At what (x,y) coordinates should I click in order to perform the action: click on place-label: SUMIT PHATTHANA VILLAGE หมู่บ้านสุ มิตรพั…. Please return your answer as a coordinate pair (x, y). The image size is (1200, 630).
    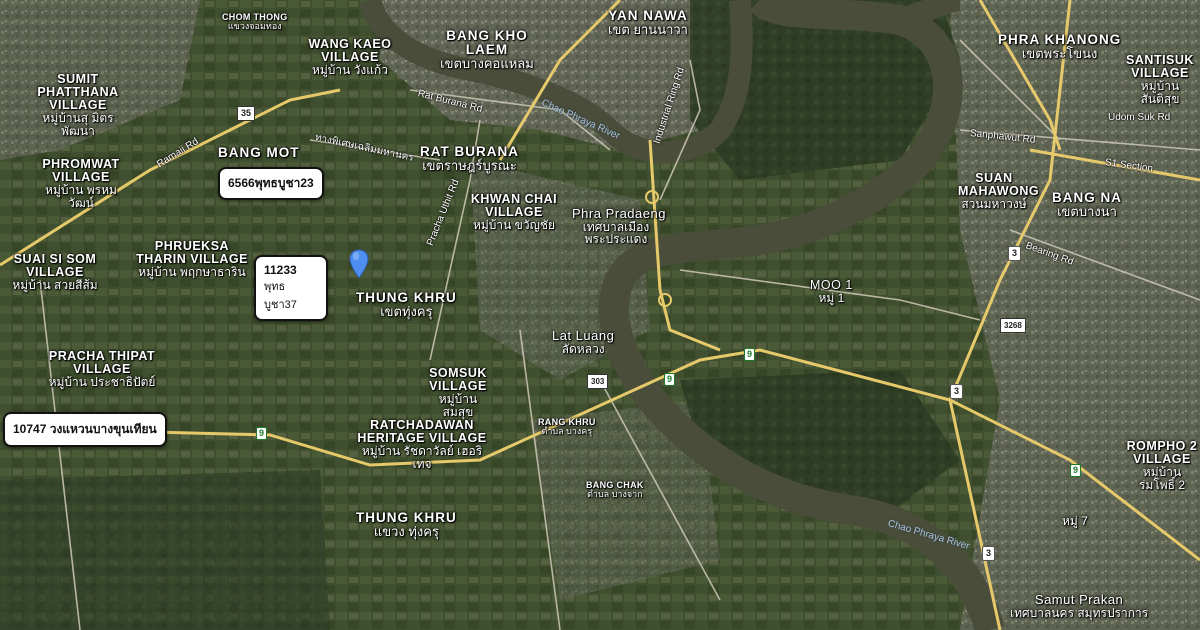
    Looking at the image, I should click on (78, 105).